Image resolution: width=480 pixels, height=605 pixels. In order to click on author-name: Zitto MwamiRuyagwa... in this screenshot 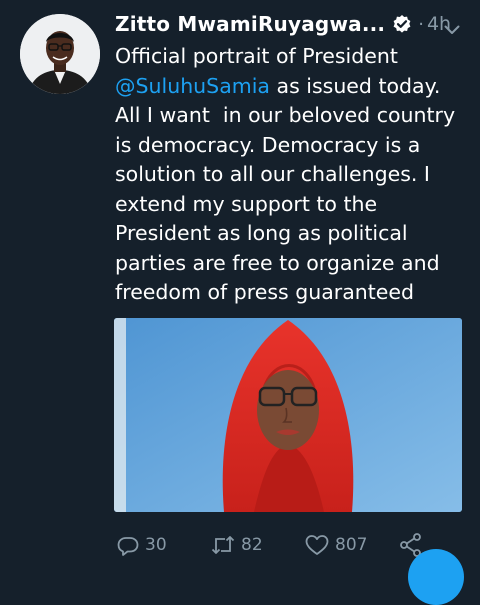, I will do `click(250, 24)`.